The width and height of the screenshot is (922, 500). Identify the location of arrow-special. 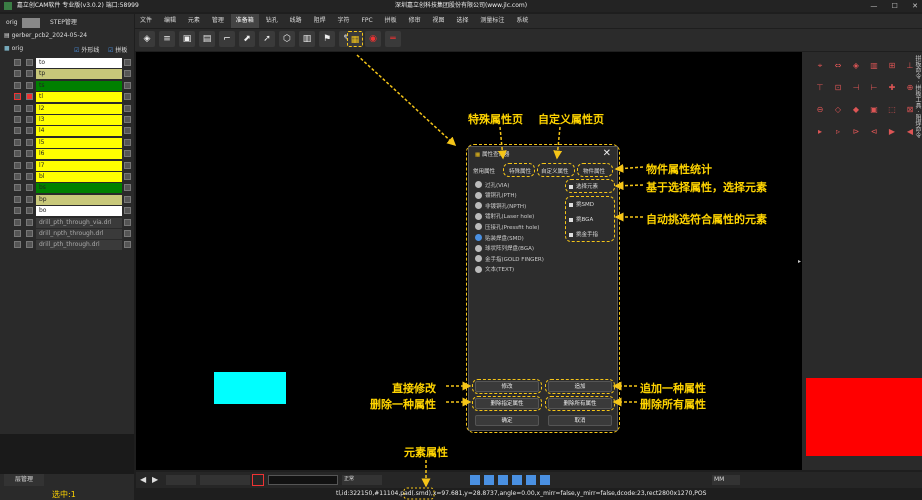
(502, 143).